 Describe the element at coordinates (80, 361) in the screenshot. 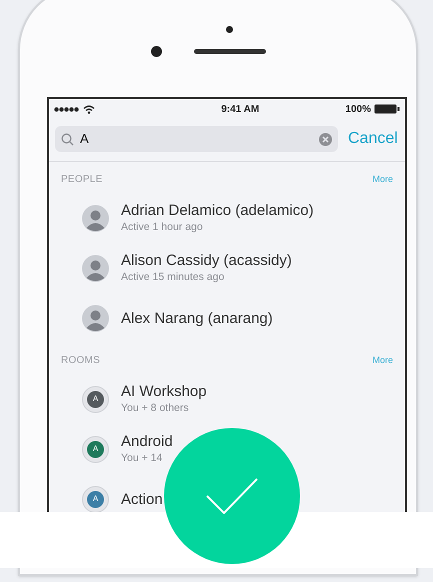

I see `section-header: ROOMS` at that location.